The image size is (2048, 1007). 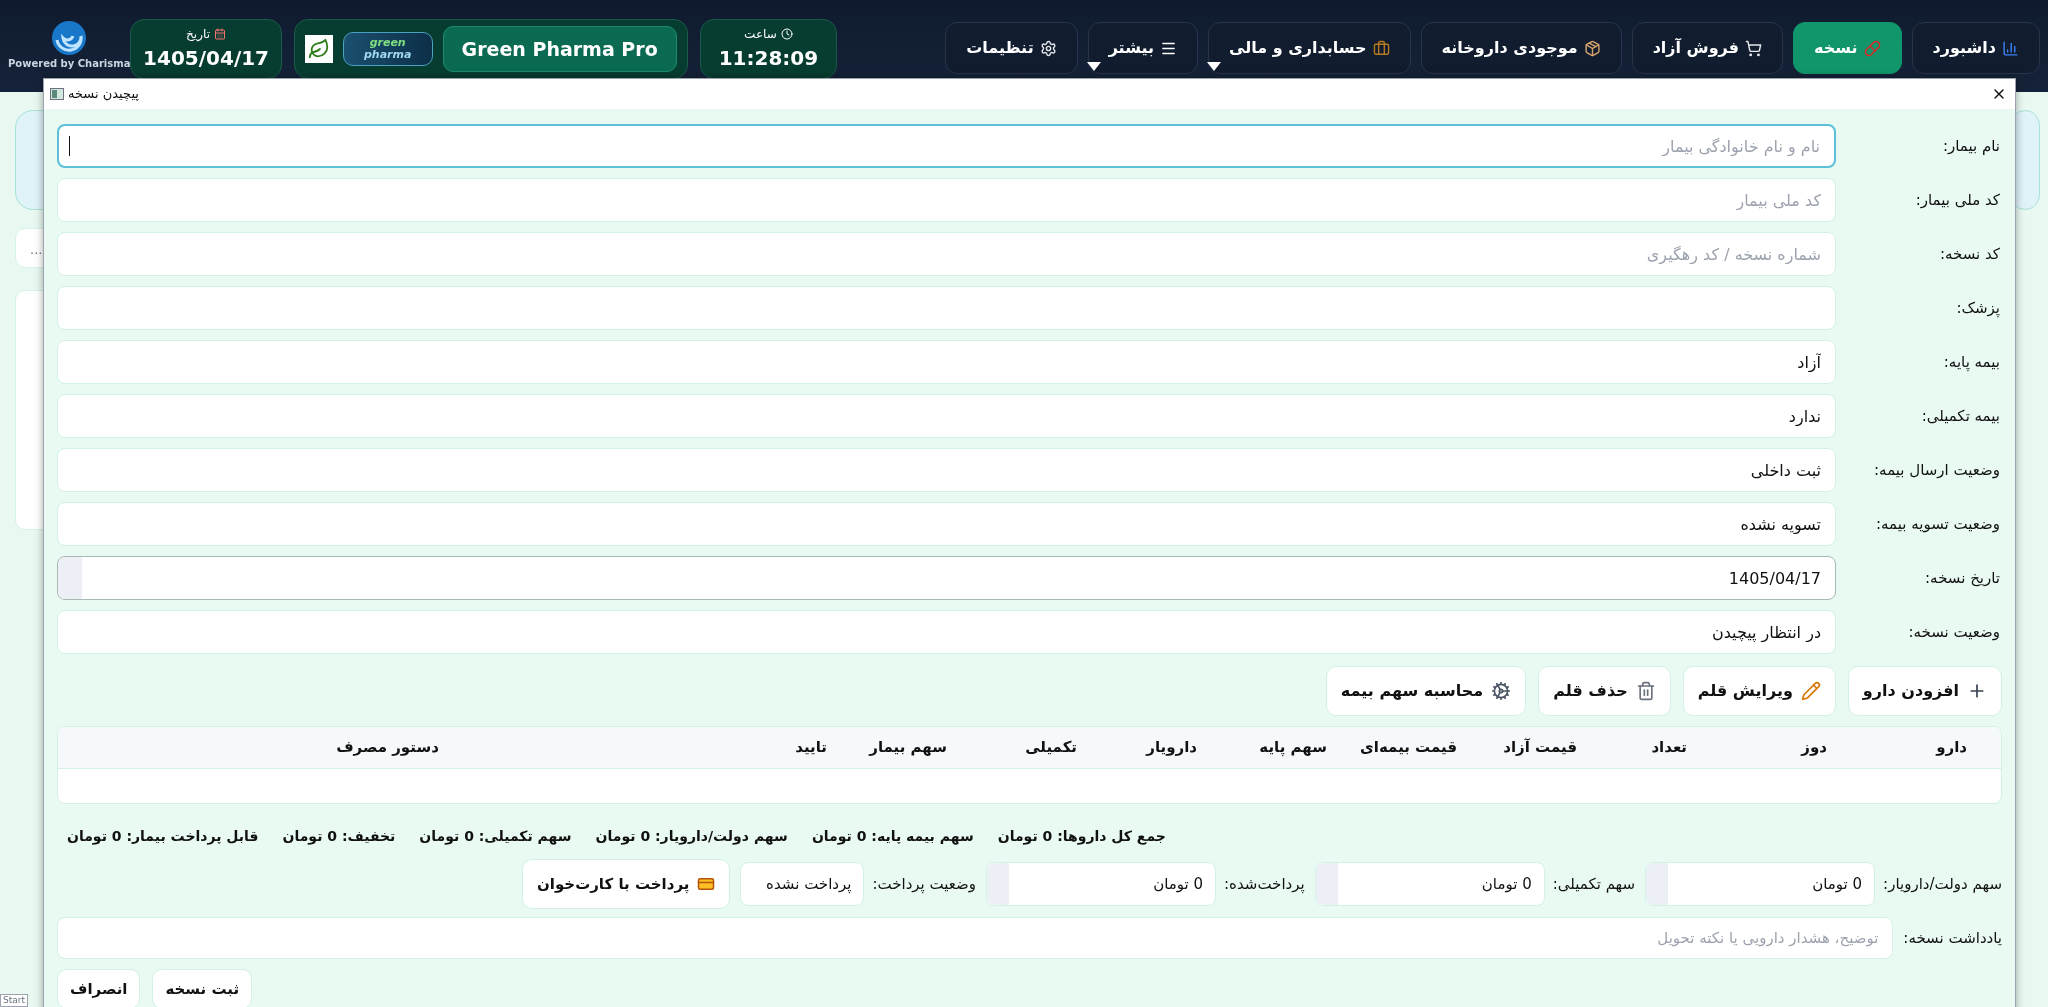 What do you see at coordinates (1142, 48) in the screenshot?
I see `nav-tab: بیشتر` at bounding box center [1142, 48].